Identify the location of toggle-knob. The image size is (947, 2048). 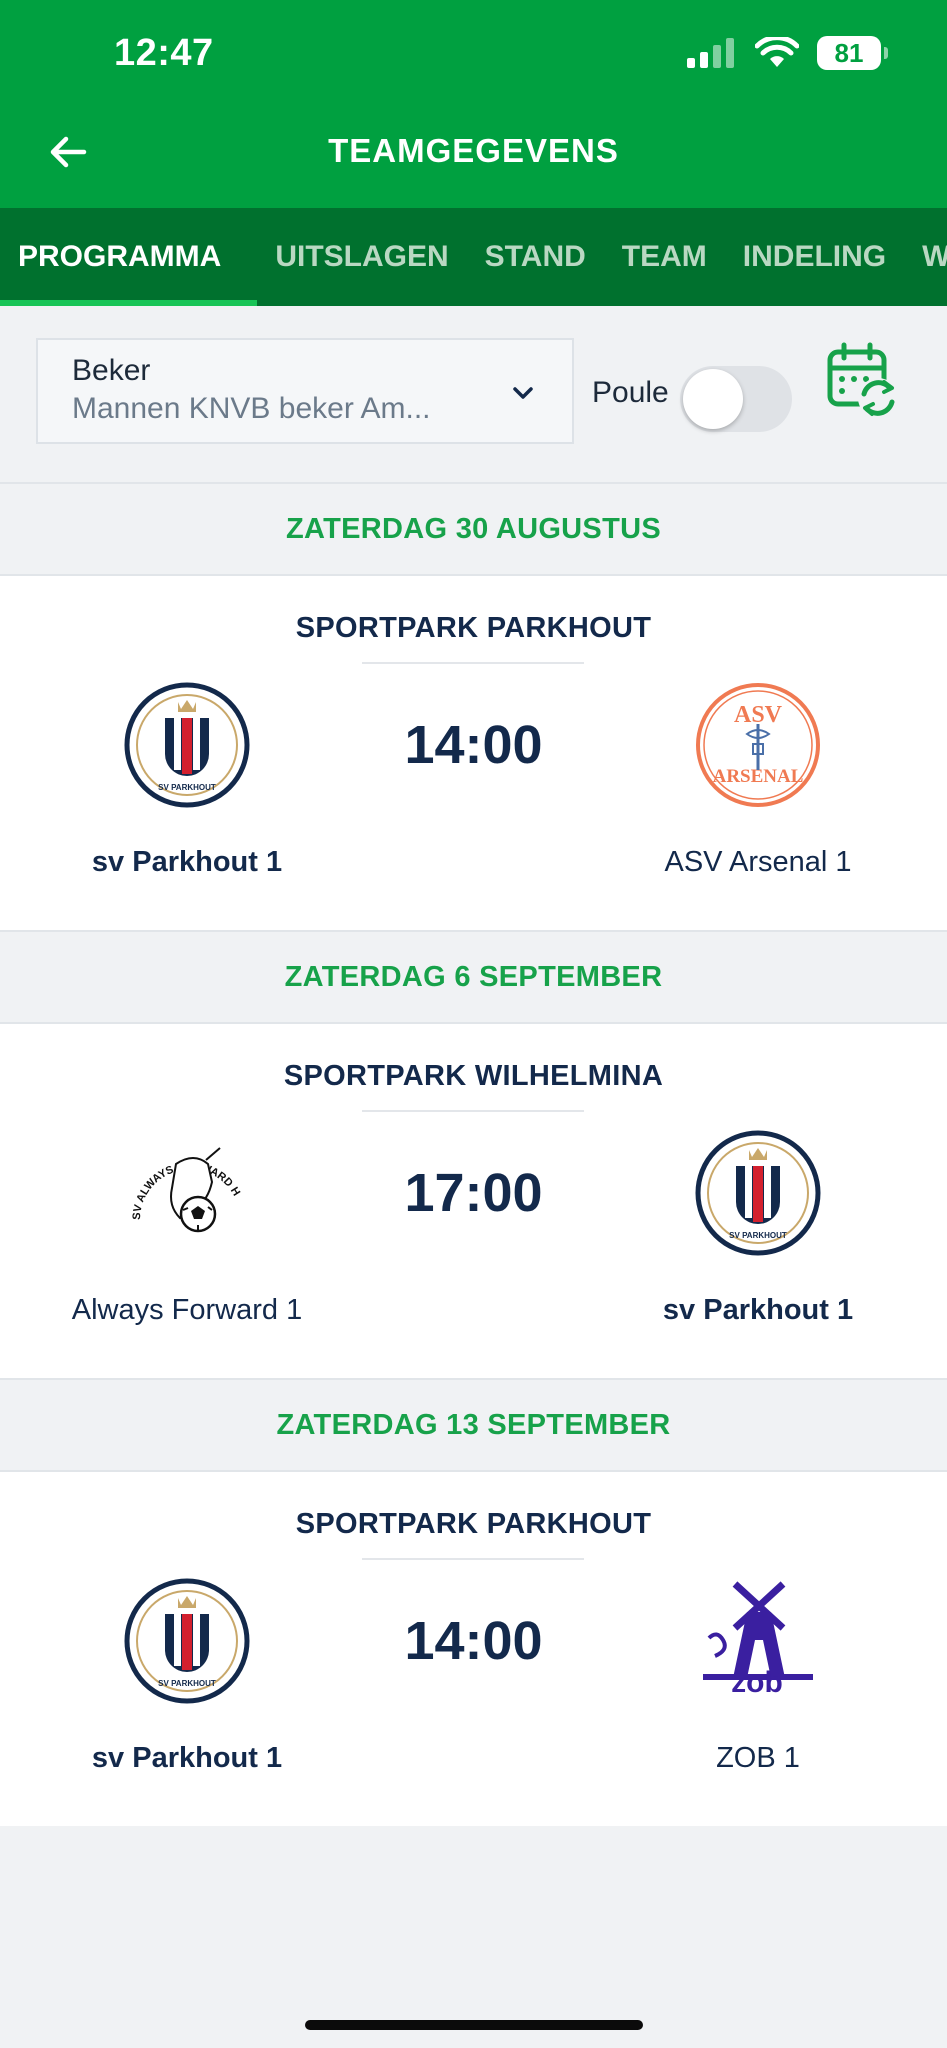
(713, 399).